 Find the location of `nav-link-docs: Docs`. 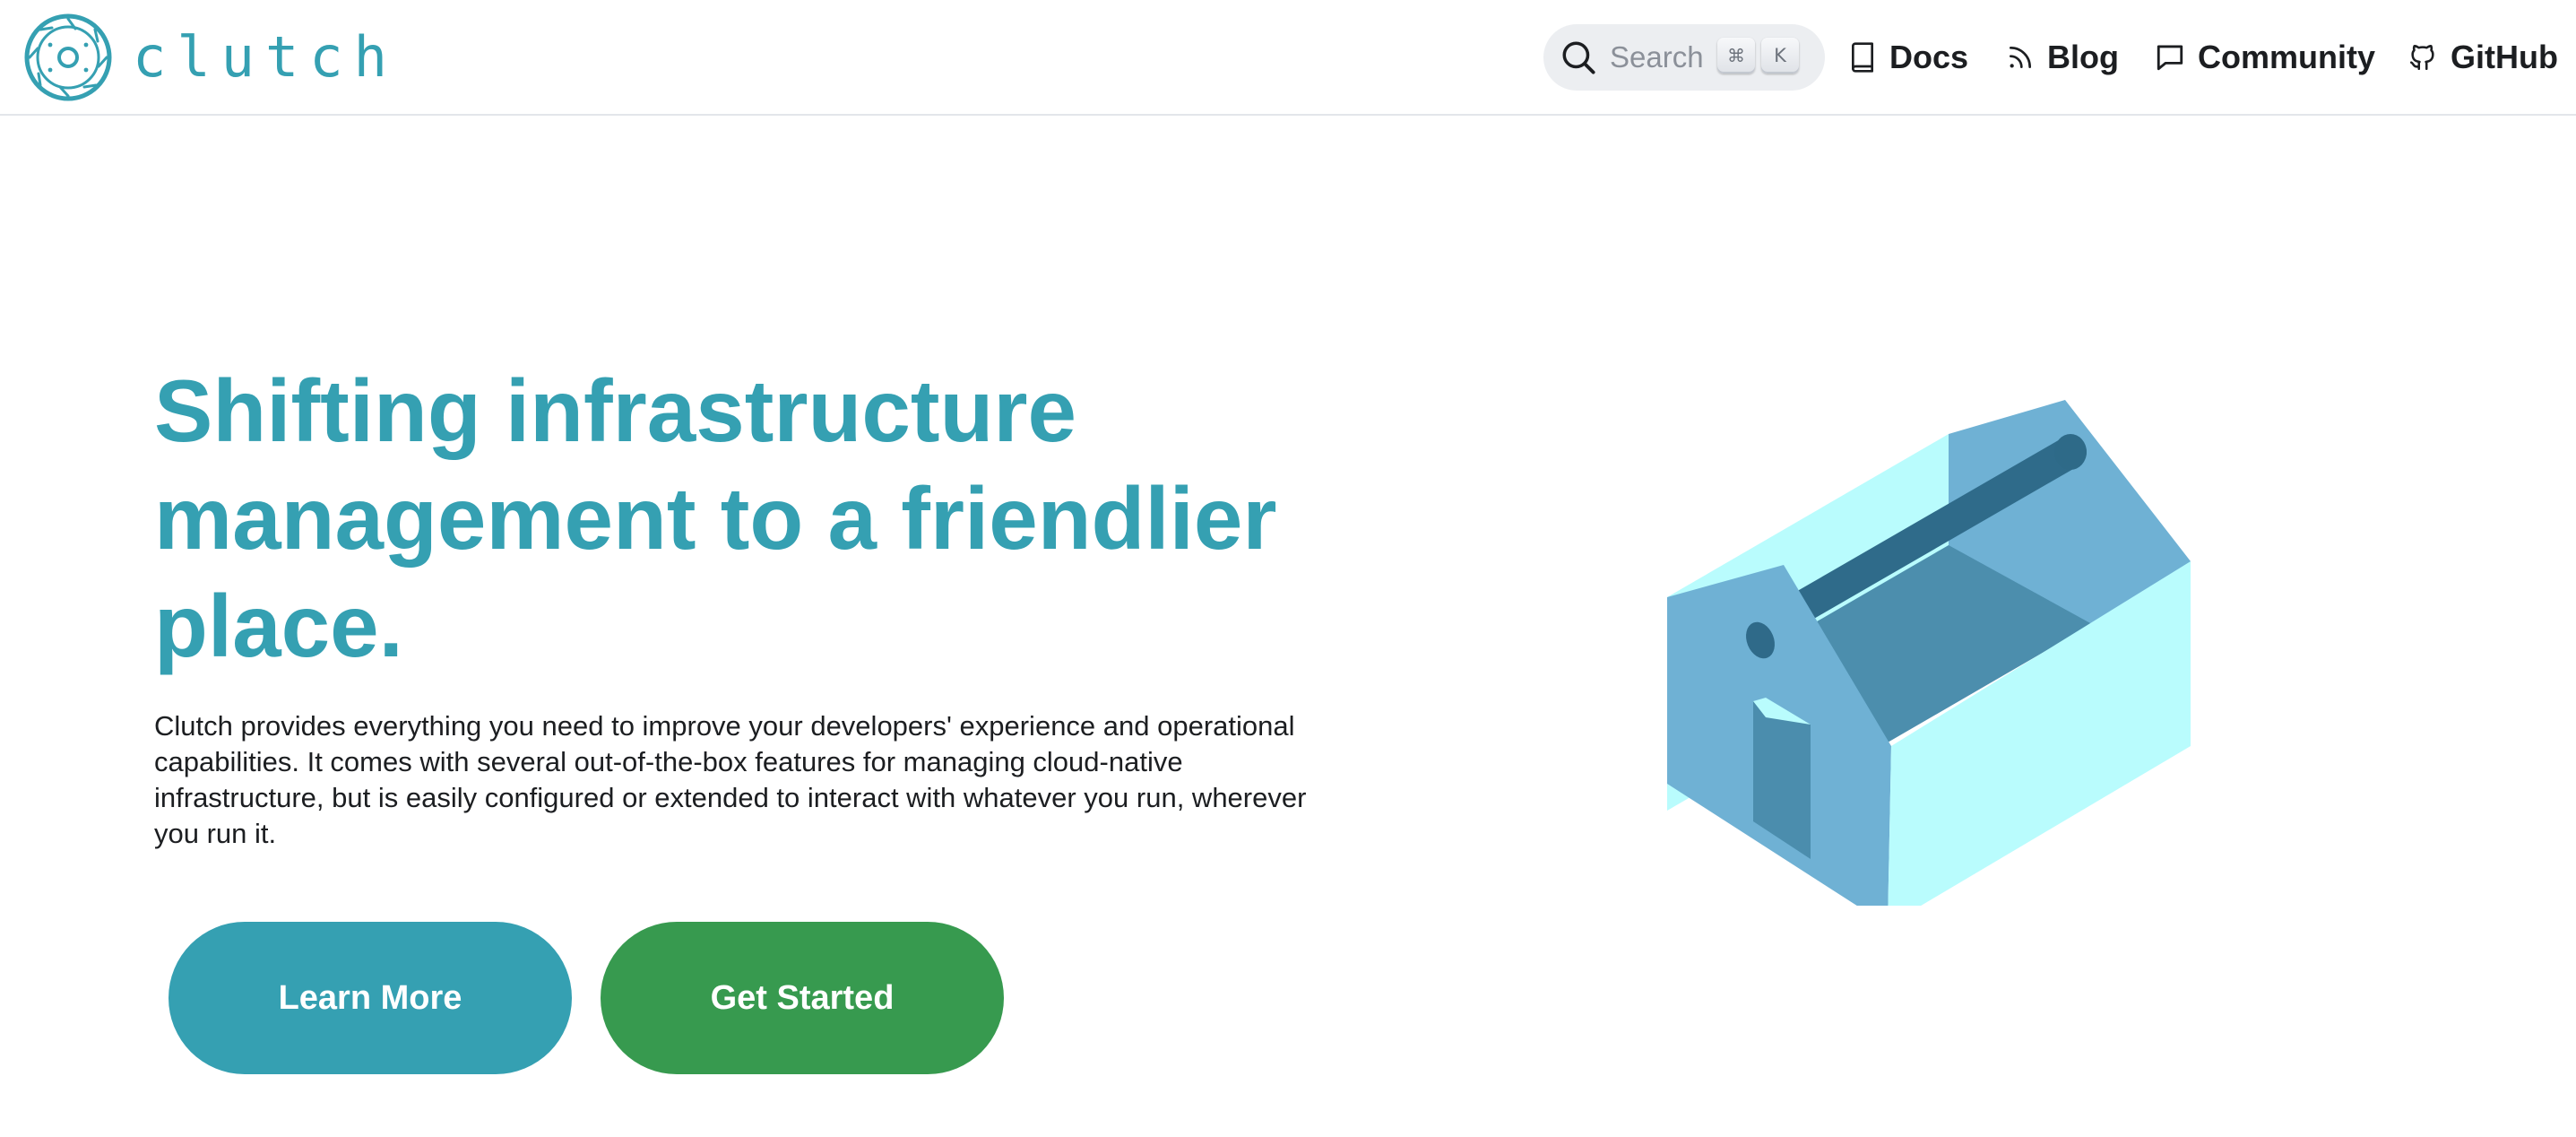

nav-link-docs: Docs is located at coordinates (1908, 57).